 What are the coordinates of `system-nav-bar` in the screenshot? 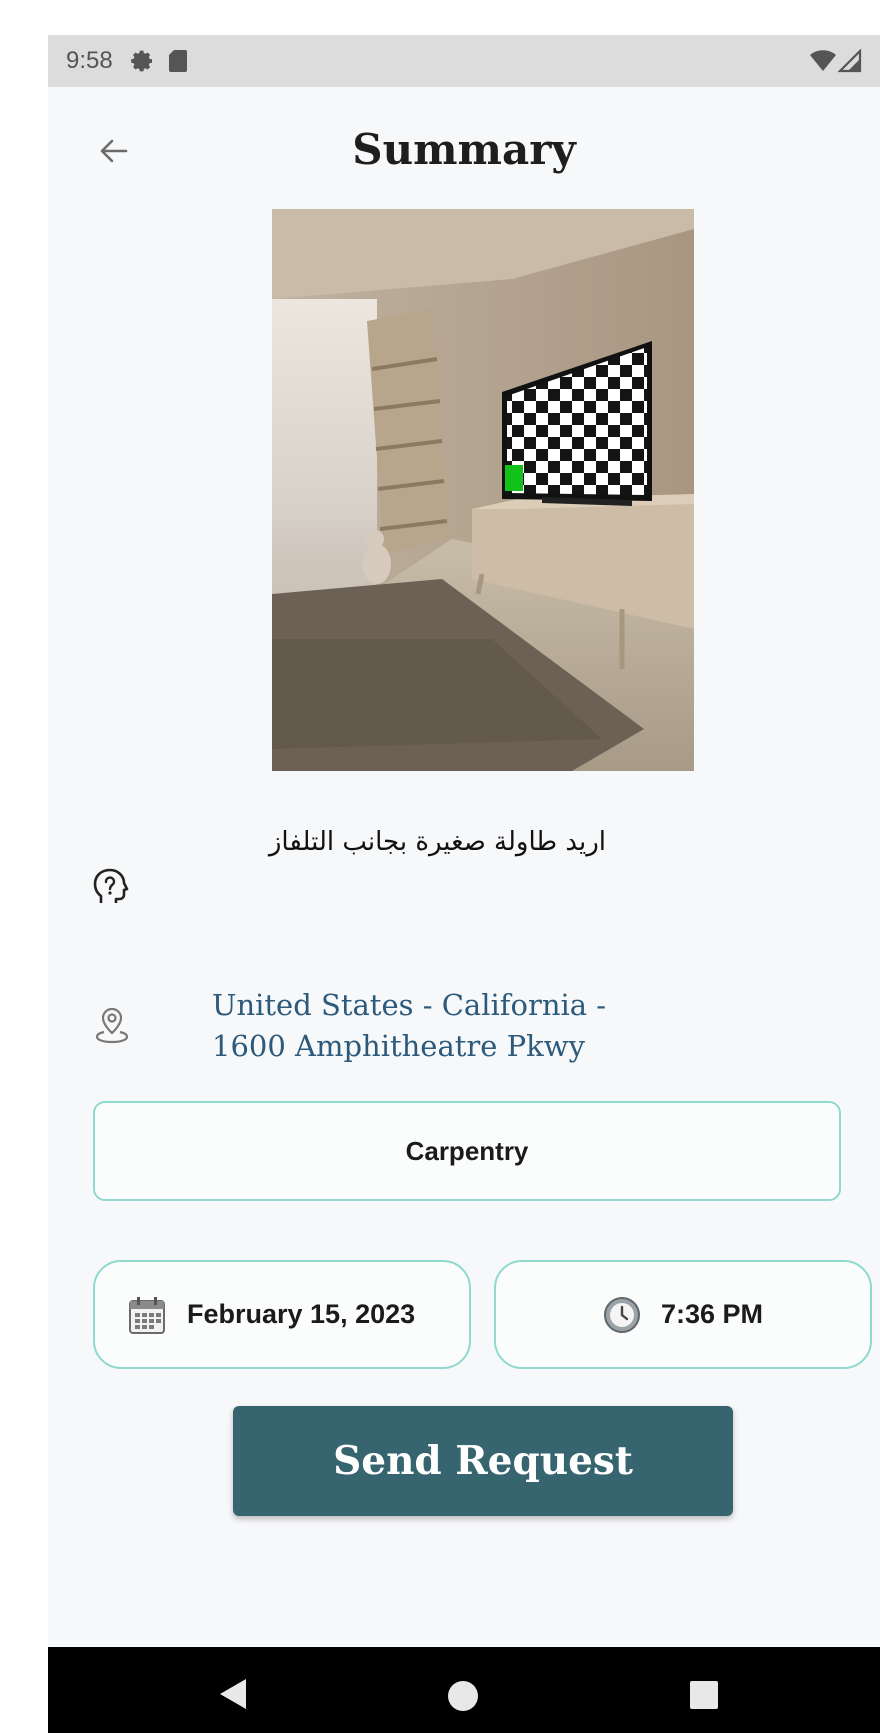 It's located at (464, 1690).